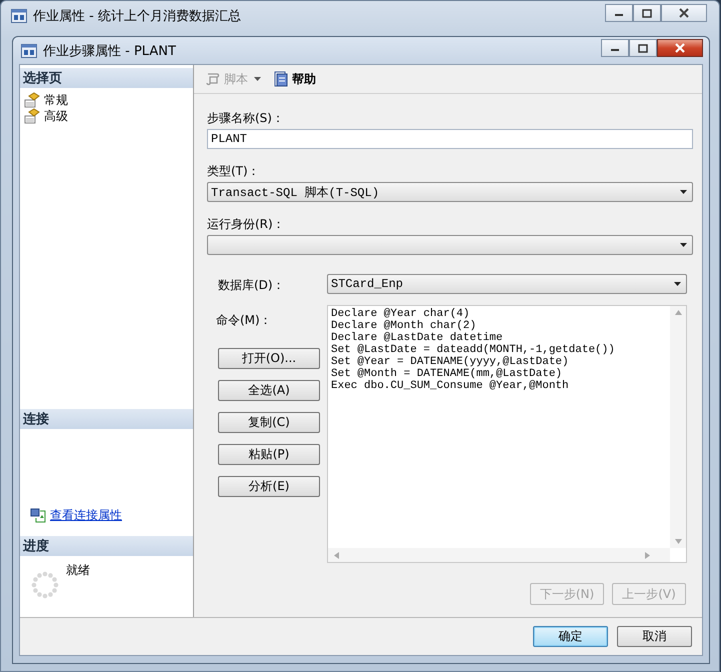  Describe the element at coordinates (46, 100) in the screenshot. I see `page-item: 常规` at that location.